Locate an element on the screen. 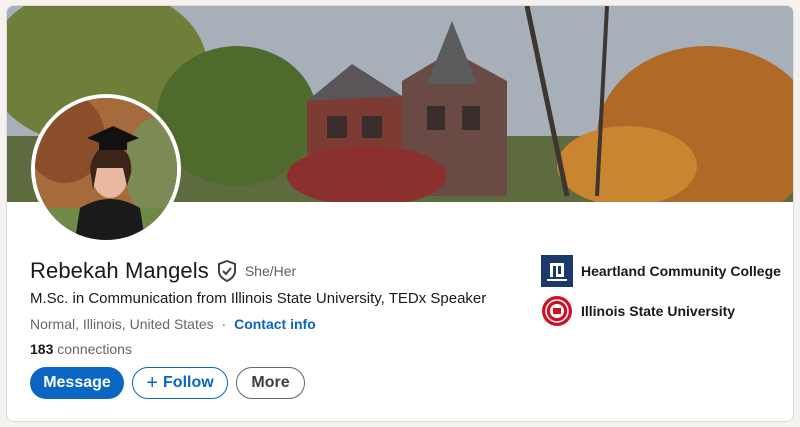  education-item-isu: Illinois State University is located at coordinates (661, 311).